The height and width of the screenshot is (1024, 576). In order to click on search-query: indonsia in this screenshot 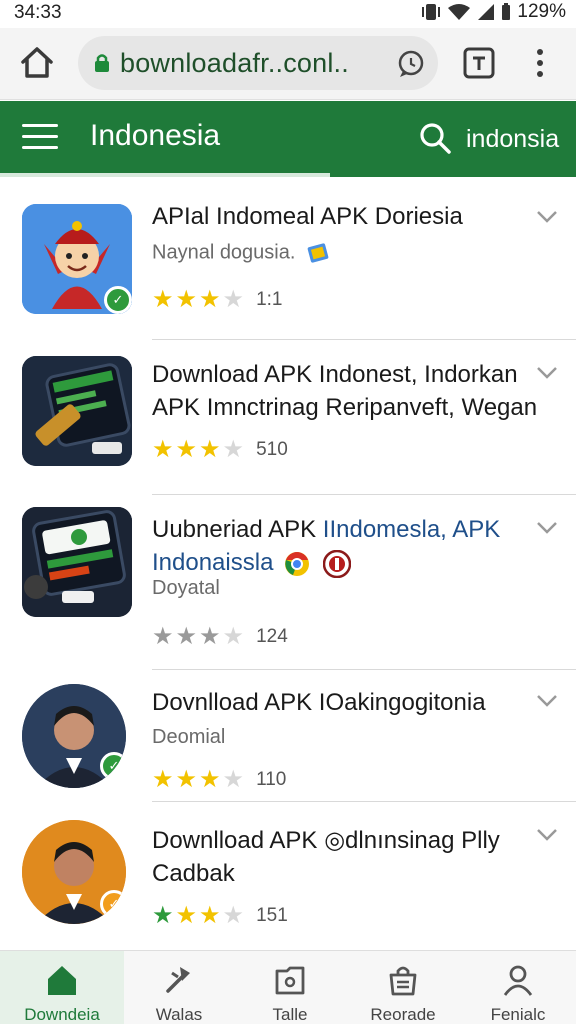, I will do `click(512, 139)`.